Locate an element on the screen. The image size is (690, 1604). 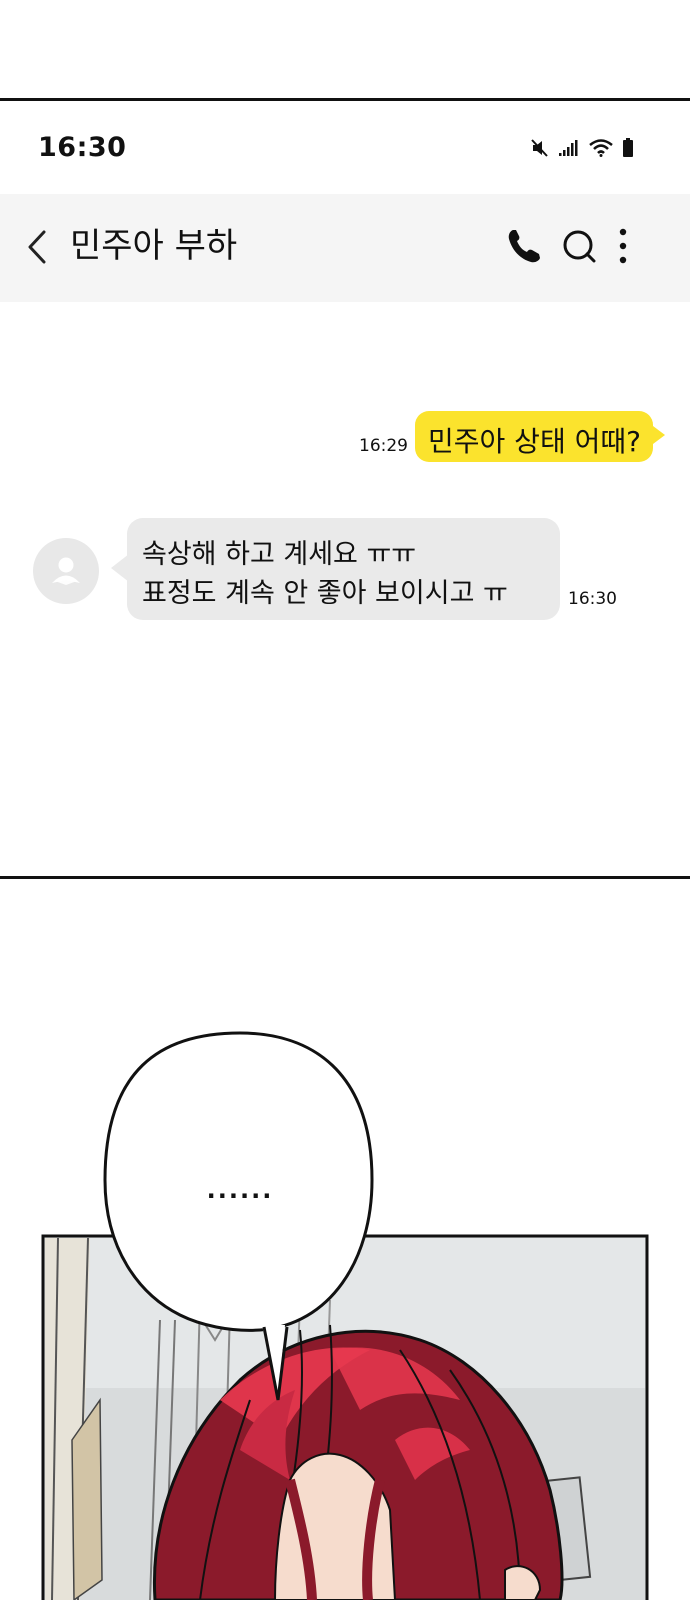
phone-icon is located at coordinates (524, 246).